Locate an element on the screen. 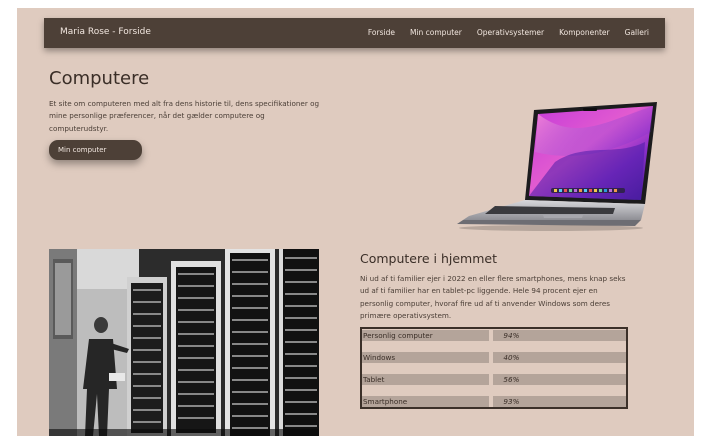 This screenshot has height=446, width=712. row-label: Tablet is located at coordinates (374, 379).